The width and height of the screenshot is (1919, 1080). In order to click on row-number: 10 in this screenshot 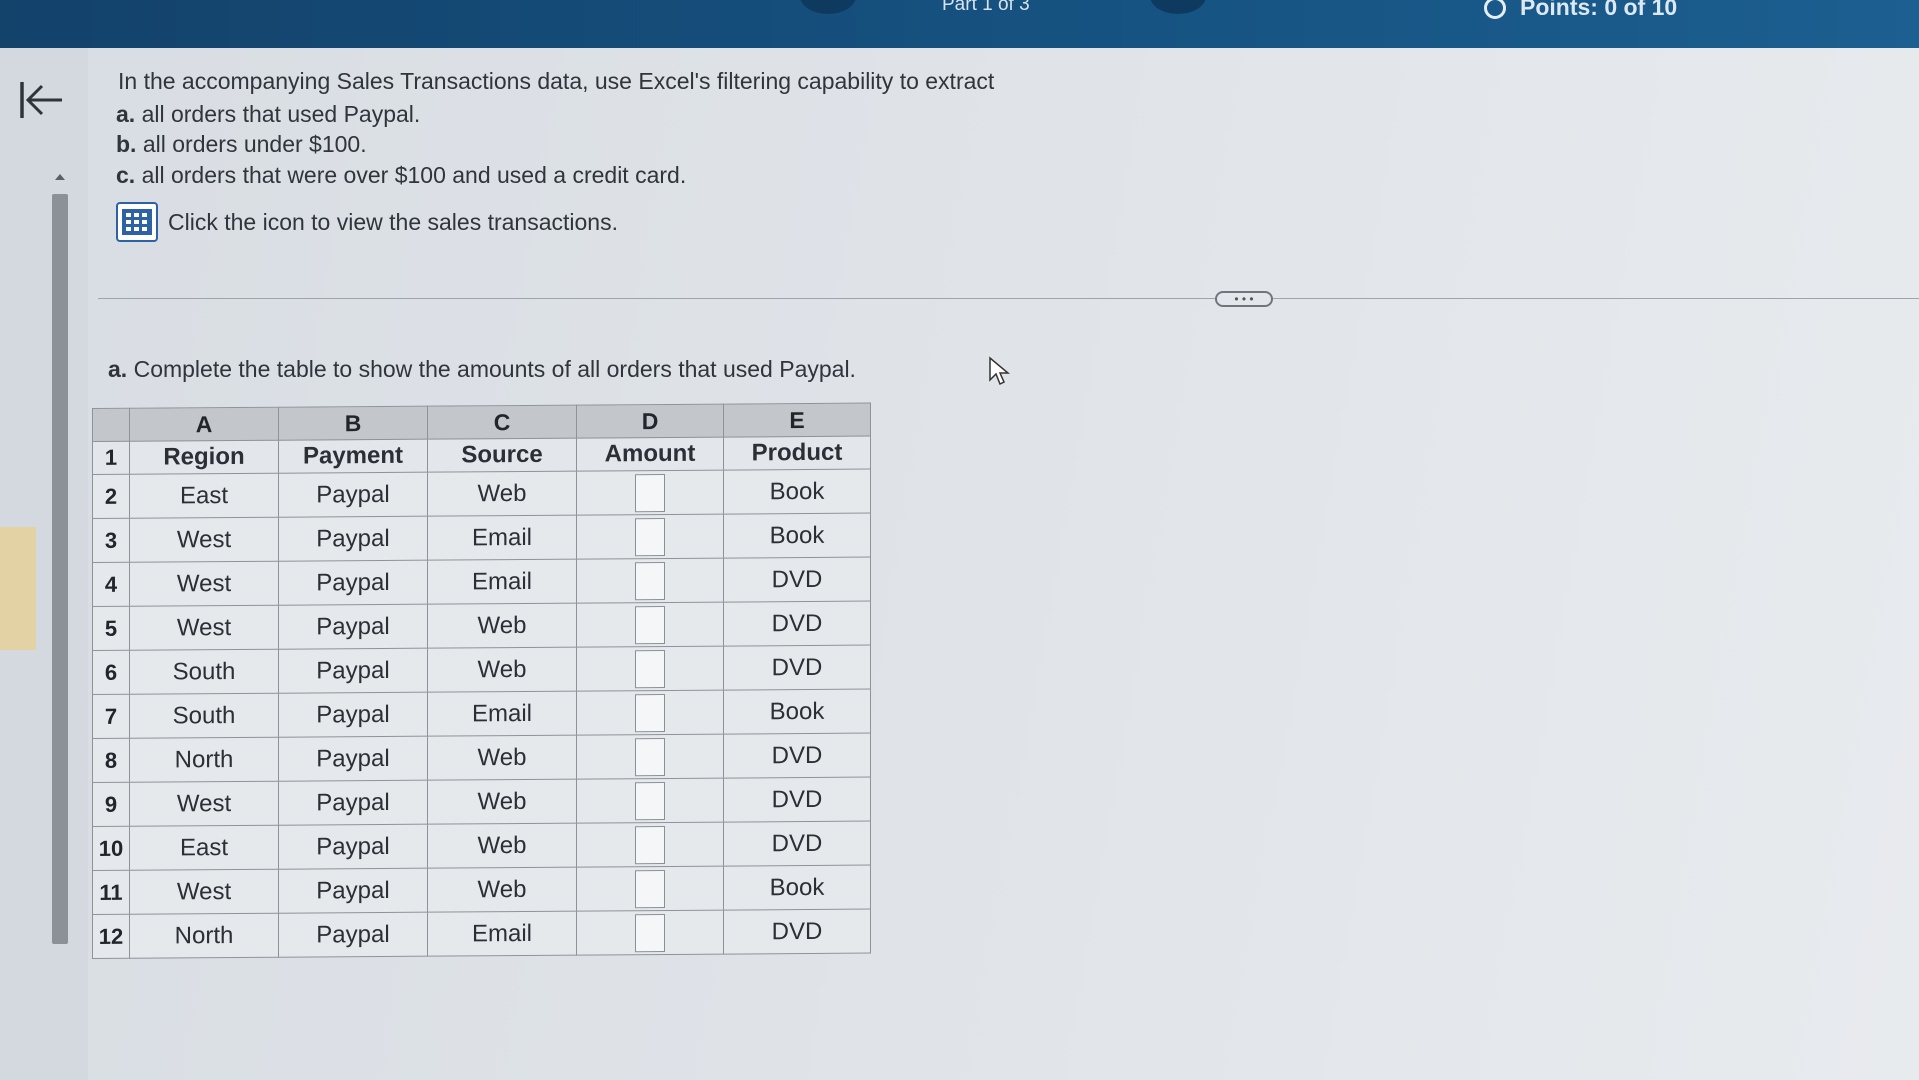, I will do `click(111, 848)`.